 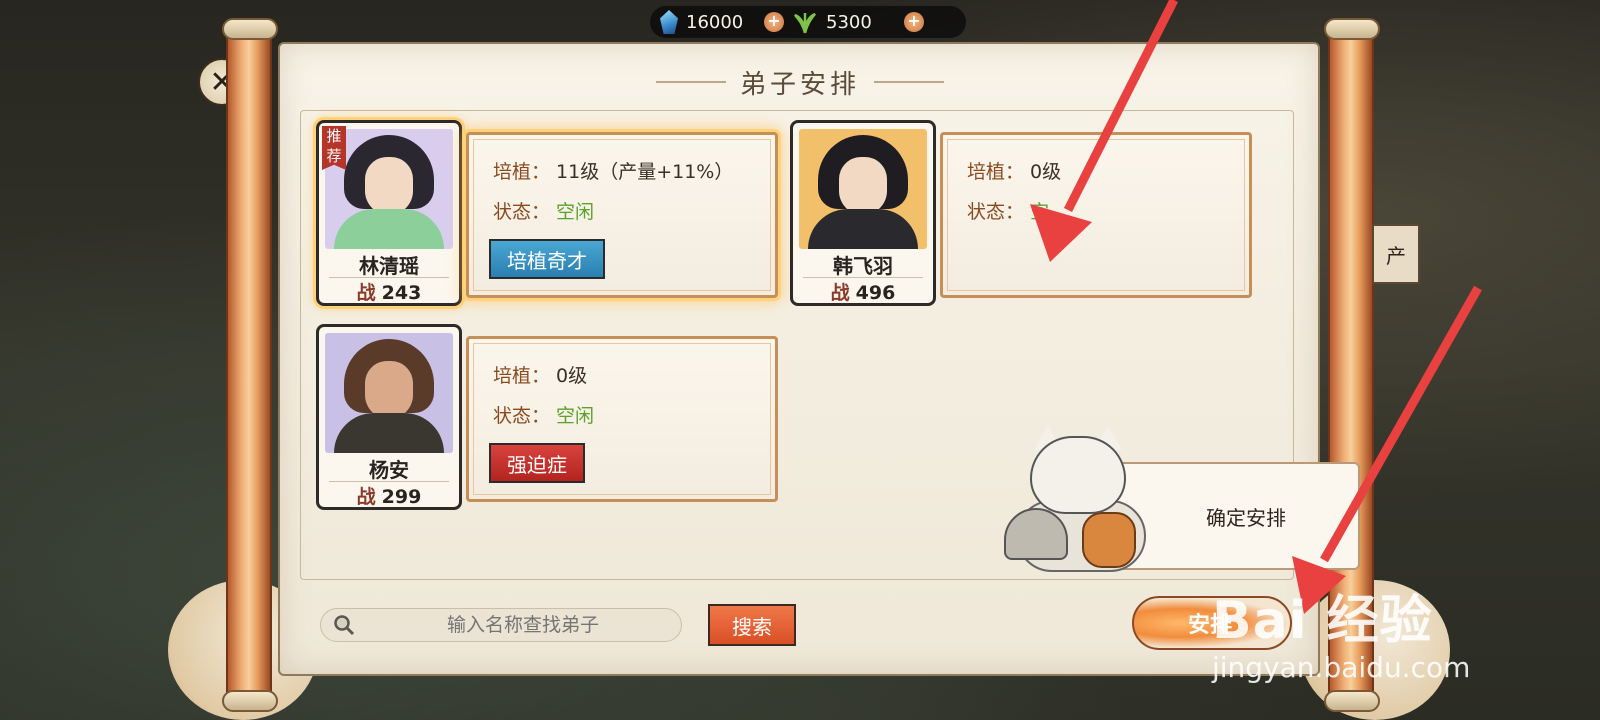 What do you see at coordinates (1096, 215) in the screenshot?
I see `disciple-info-panel: 培植： 0级 状态：空` at bounding box center [1096, 215].